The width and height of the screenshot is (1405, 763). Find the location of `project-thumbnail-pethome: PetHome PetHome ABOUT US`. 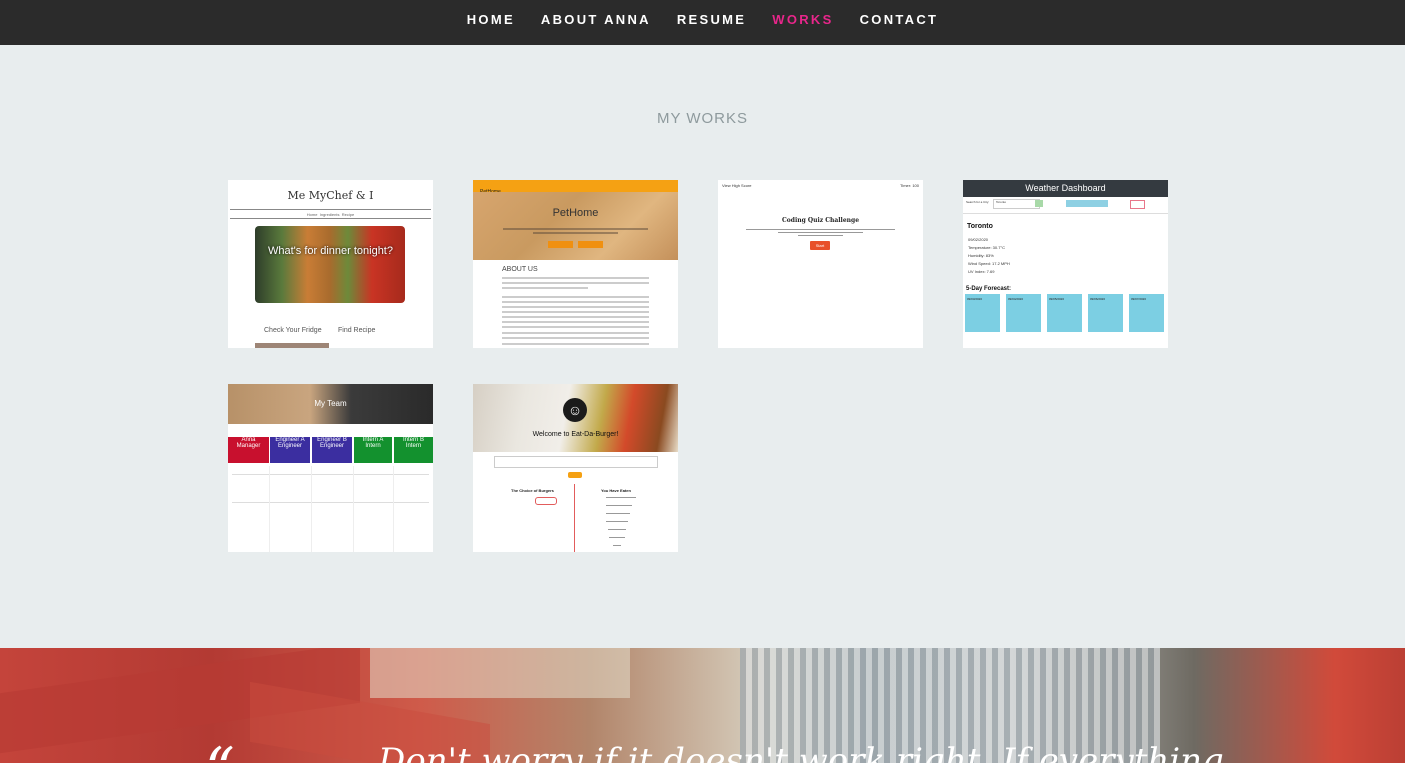

project-thumbnail-pethome: PetHome PetHome ABOUT US is located at coordinates (575, 264).